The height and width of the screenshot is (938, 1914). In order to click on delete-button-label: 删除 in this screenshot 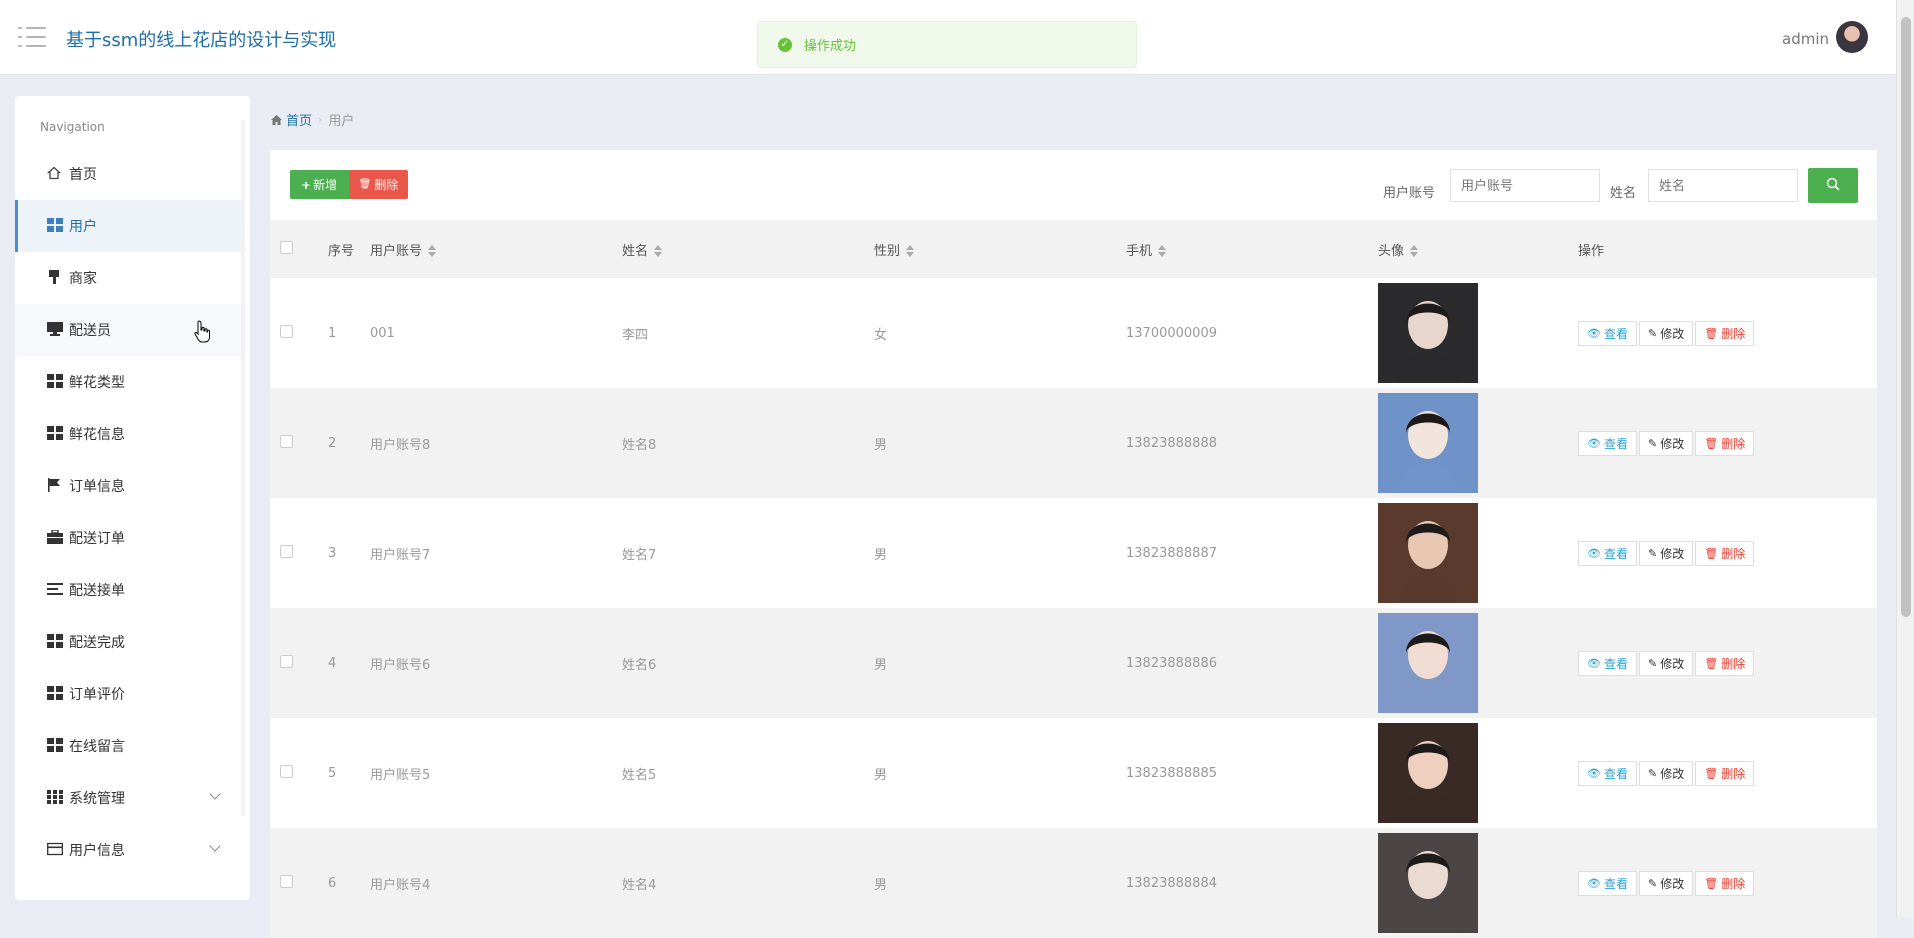, I will do `click(386, 185)`.